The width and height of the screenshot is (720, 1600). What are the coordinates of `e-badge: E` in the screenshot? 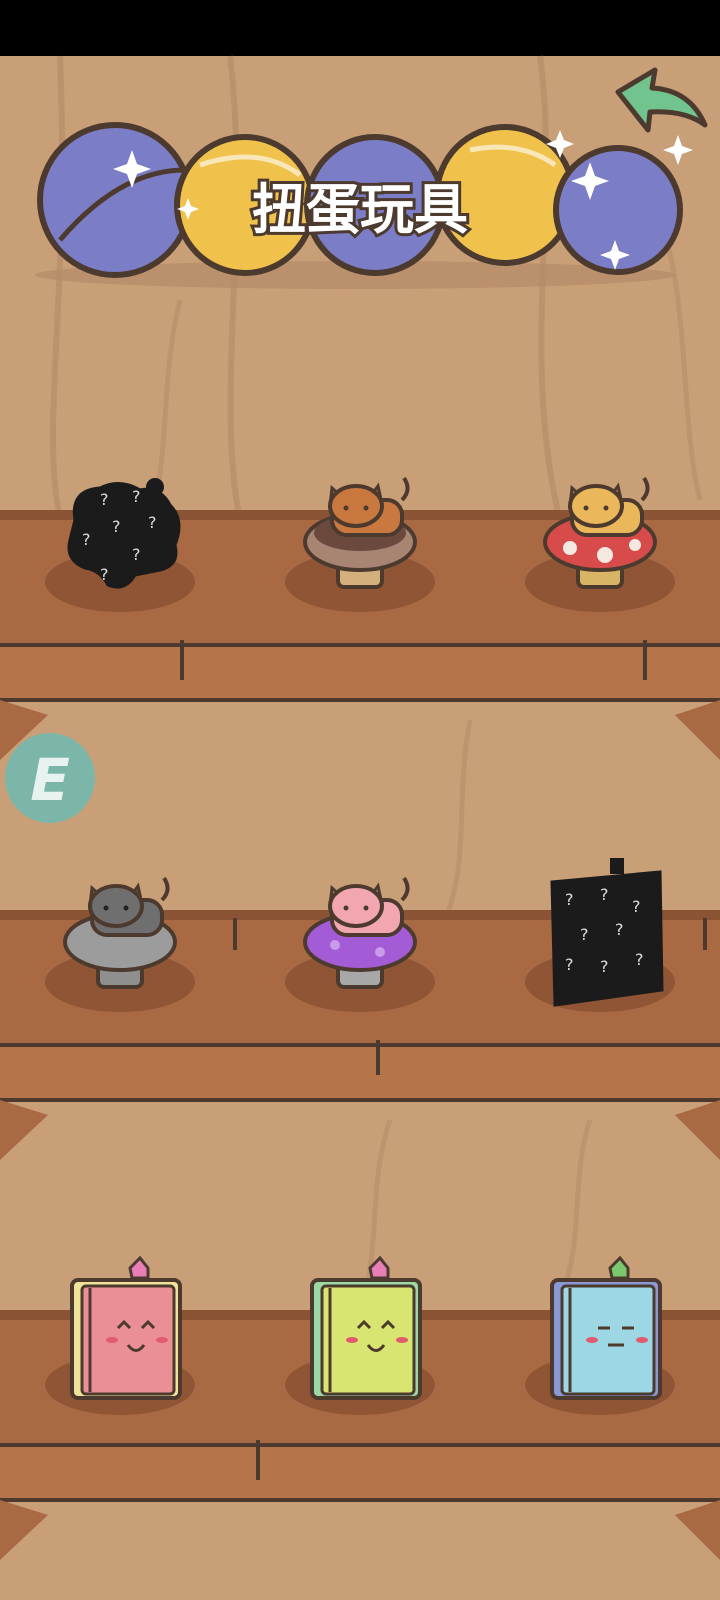 It's located at (50, 778).